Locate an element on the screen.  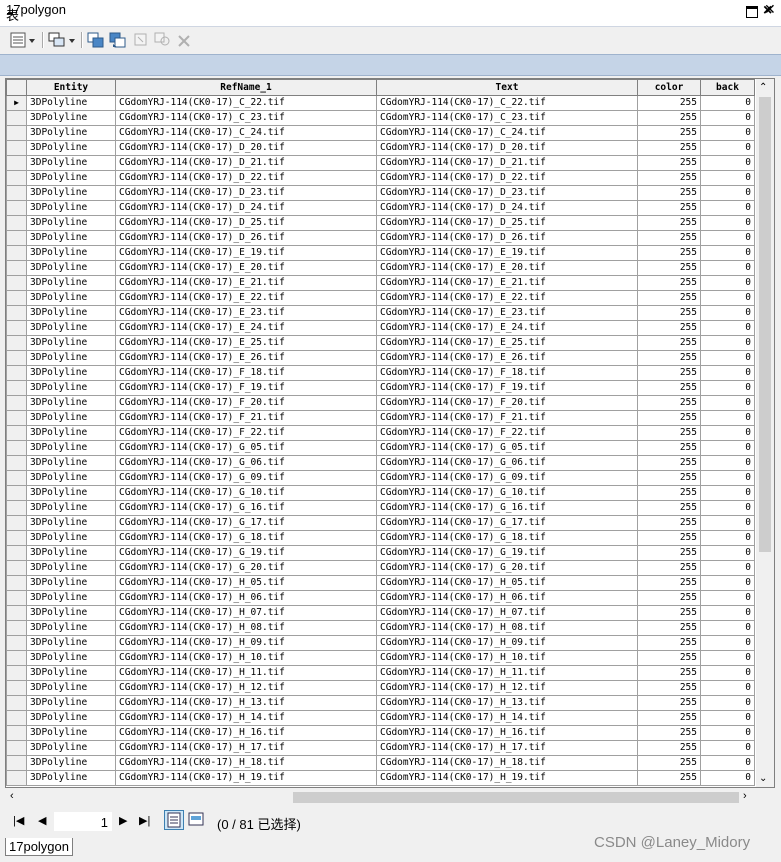
cell-refname: CGdomYRJ-114(CK0-17)_G_18.tif is located at coordinates (246, 538).